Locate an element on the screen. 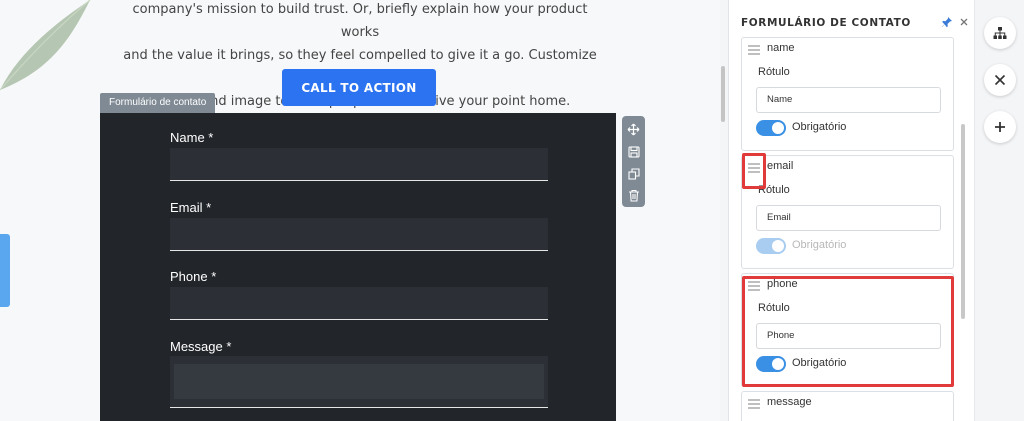 The height and width of the screenshot is (421, 1024). sitemap-icon is located at coordinates (1000, 33).